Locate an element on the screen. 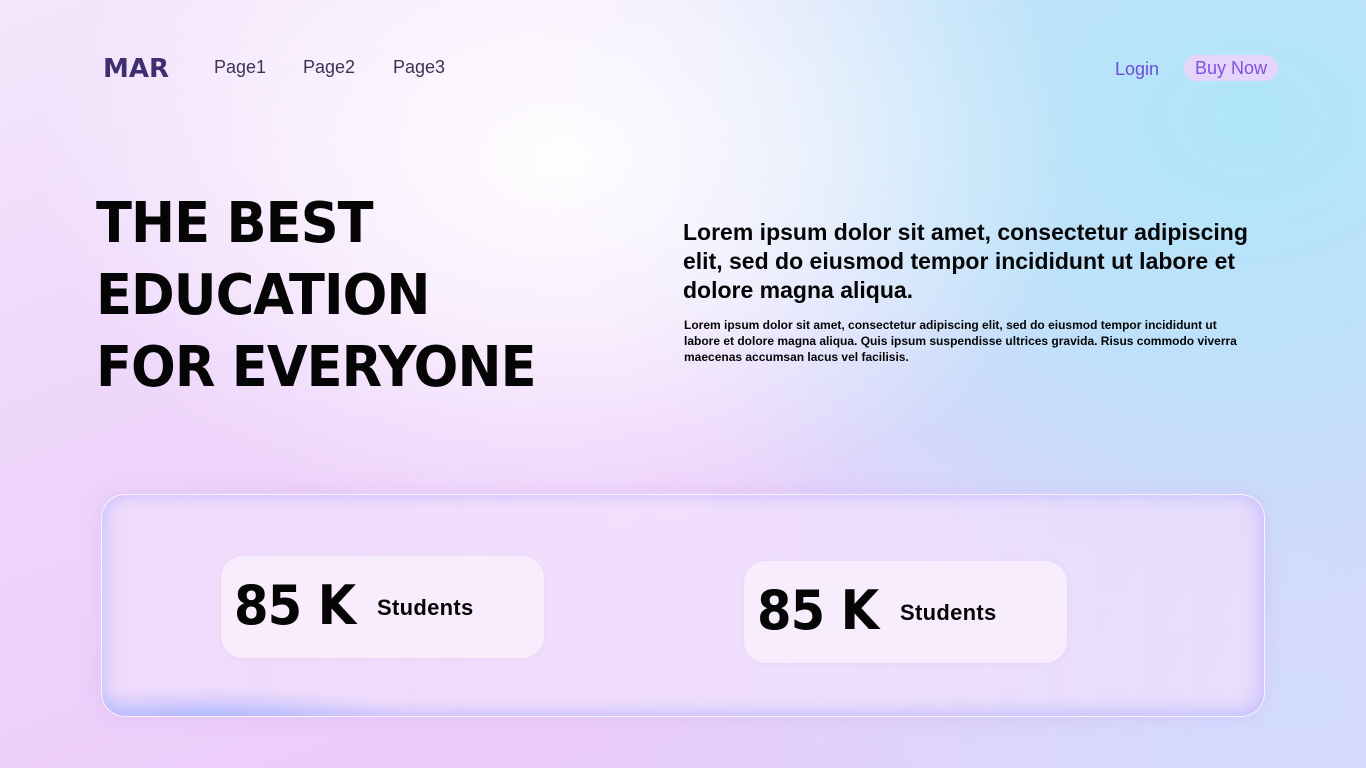 This screenshot has width=1366, height=768. hero-title-line: EDUCATION is located at coordinates (263, 295).